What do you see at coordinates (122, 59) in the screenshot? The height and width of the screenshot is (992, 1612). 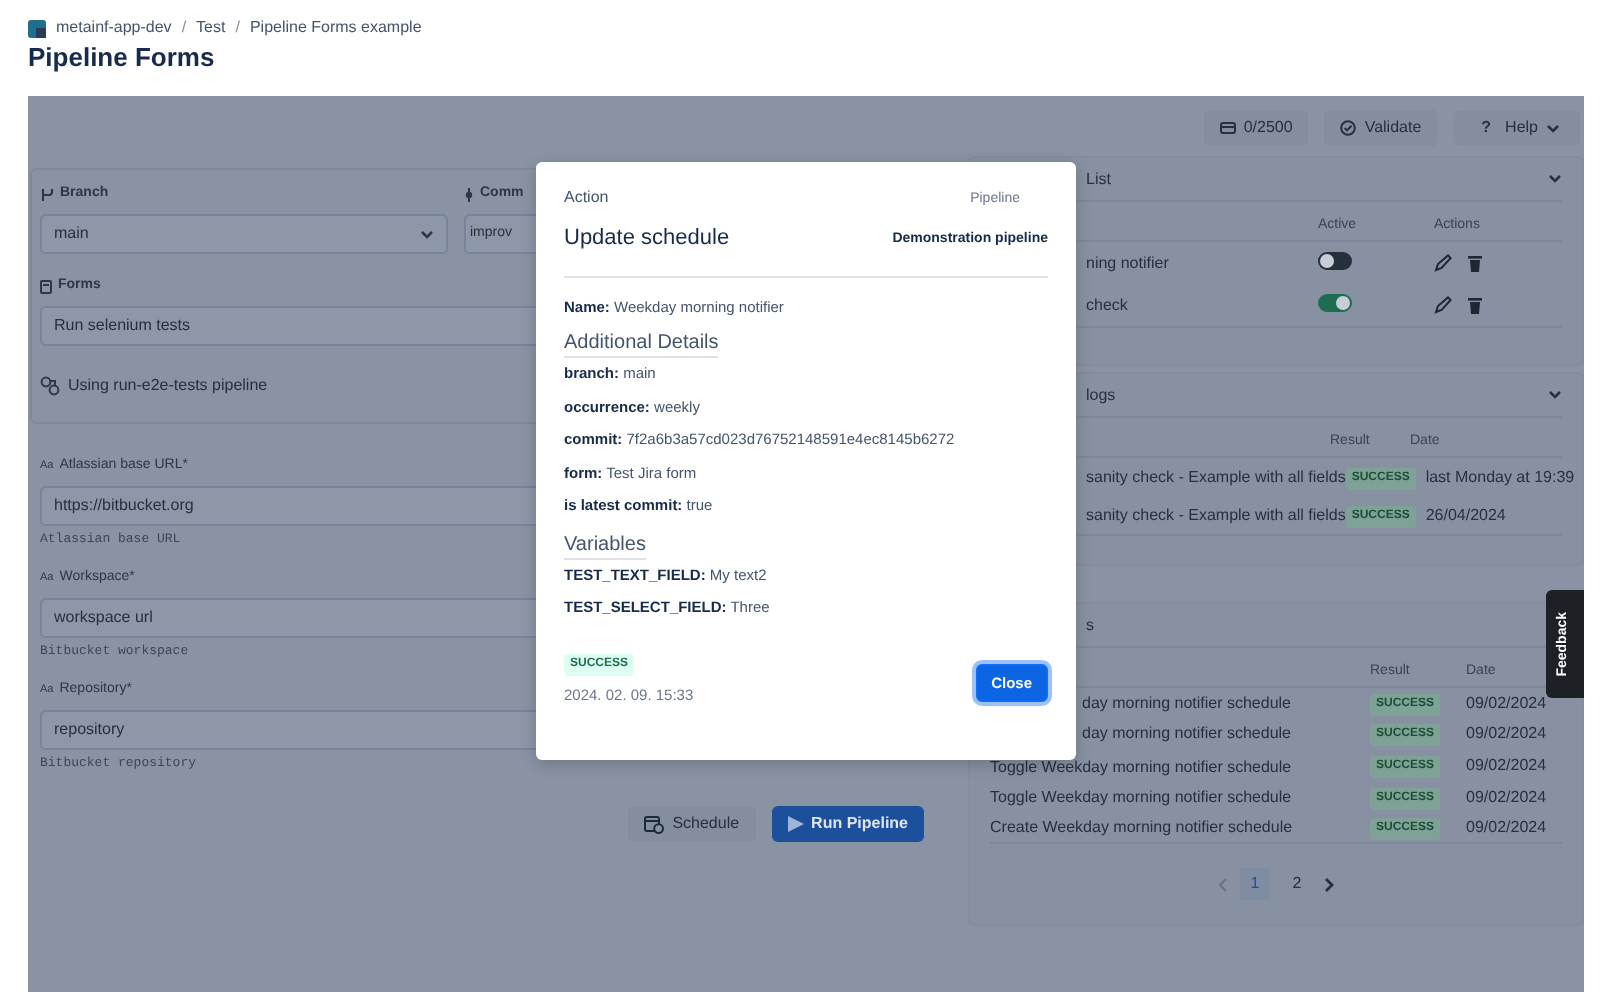 I see `page-title: Pipeline Forms` at bounding box center [122, 59].